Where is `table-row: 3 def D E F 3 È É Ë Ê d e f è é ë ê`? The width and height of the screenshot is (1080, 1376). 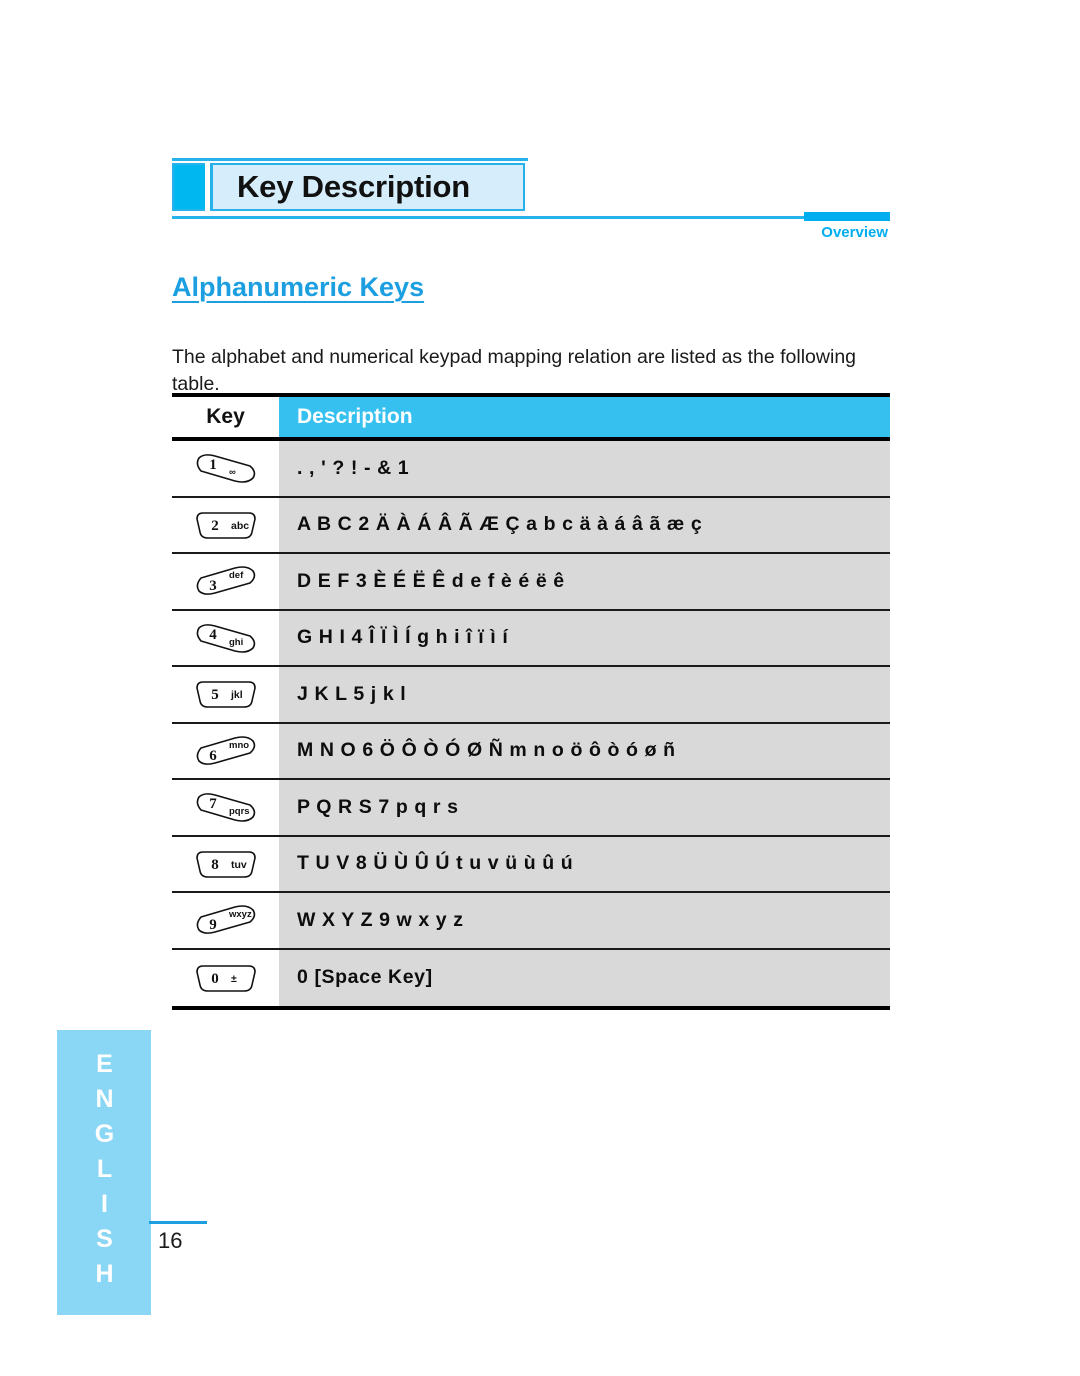 table-row: 3 def D E F 3 È É Ë Ê d e f è é ë ê is located at coordinates (531, 582).